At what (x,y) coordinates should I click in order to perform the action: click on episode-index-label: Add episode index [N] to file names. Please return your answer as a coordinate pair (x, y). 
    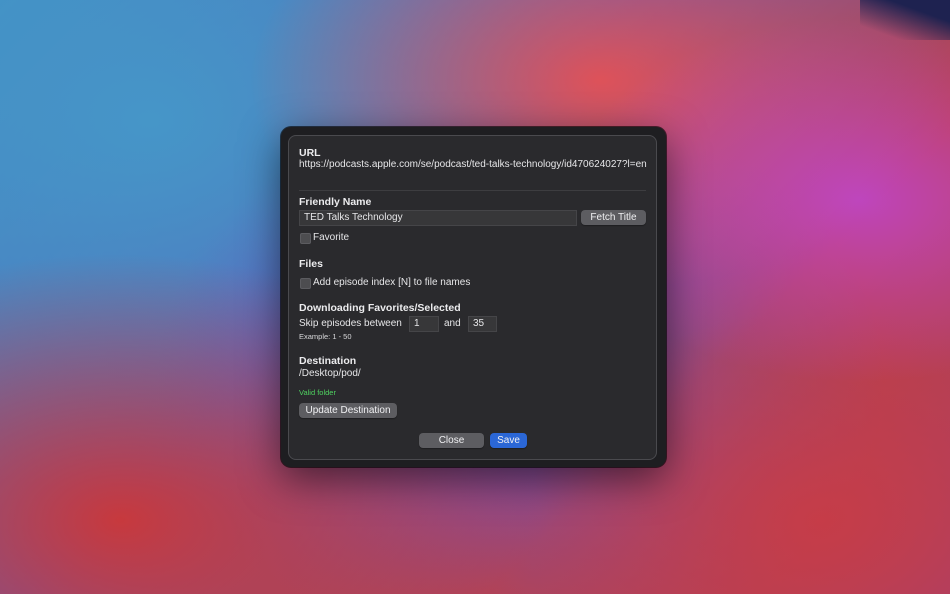
    Looking at the image, I should click on (392, 282).